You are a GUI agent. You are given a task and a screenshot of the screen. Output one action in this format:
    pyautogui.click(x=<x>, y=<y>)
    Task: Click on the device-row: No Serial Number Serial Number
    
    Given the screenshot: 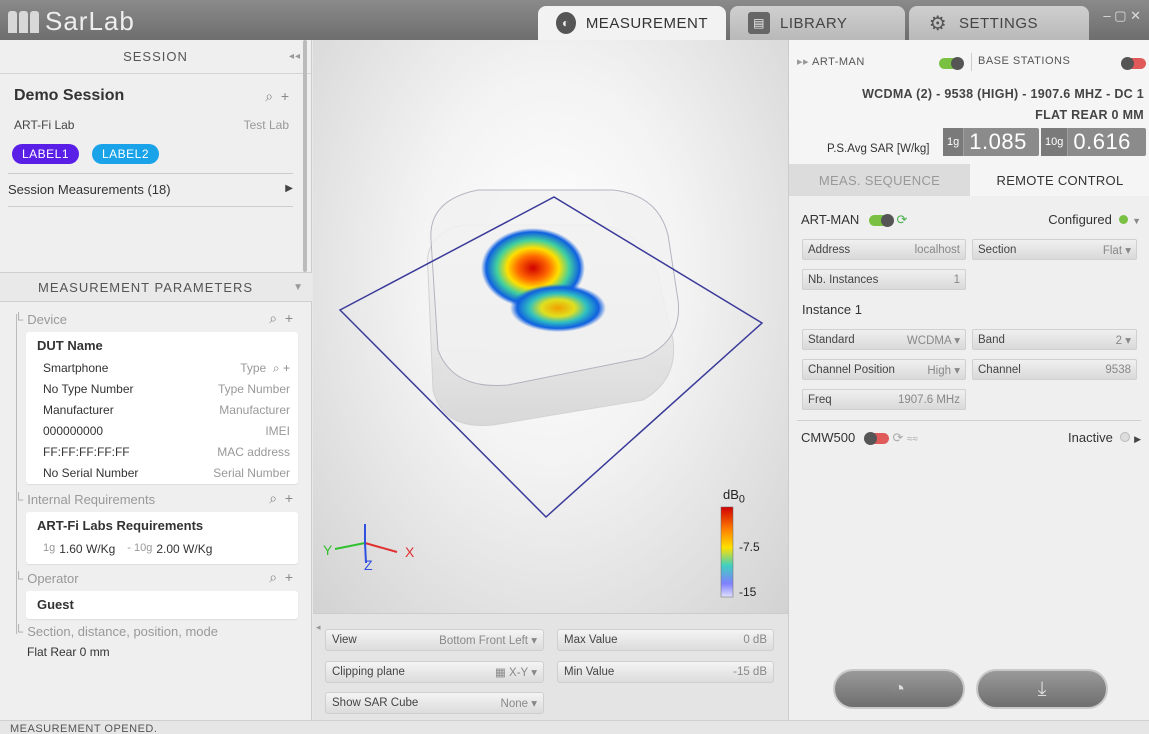 What is the action you would take?
    pyautogui.click(x=166, y=473)
    